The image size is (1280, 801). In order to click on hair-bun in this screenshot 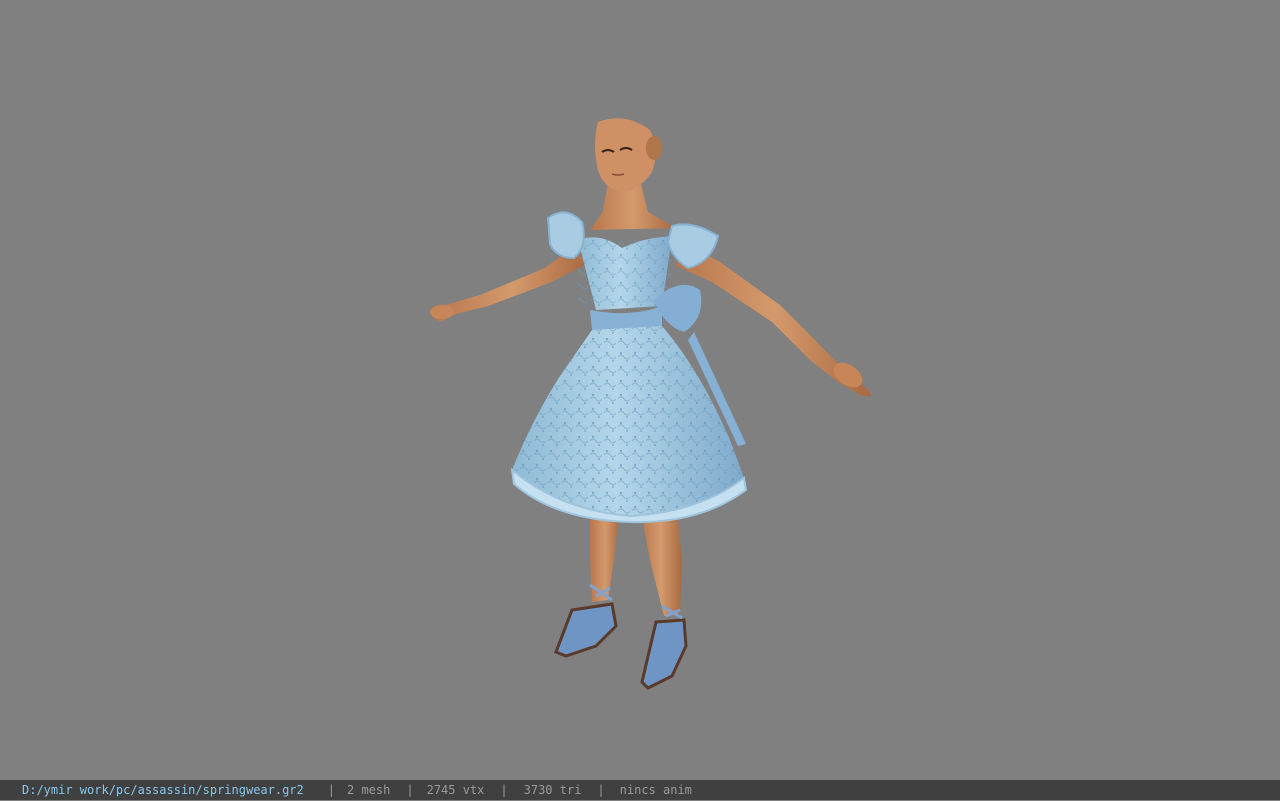, I will do `click(654, 148)`.